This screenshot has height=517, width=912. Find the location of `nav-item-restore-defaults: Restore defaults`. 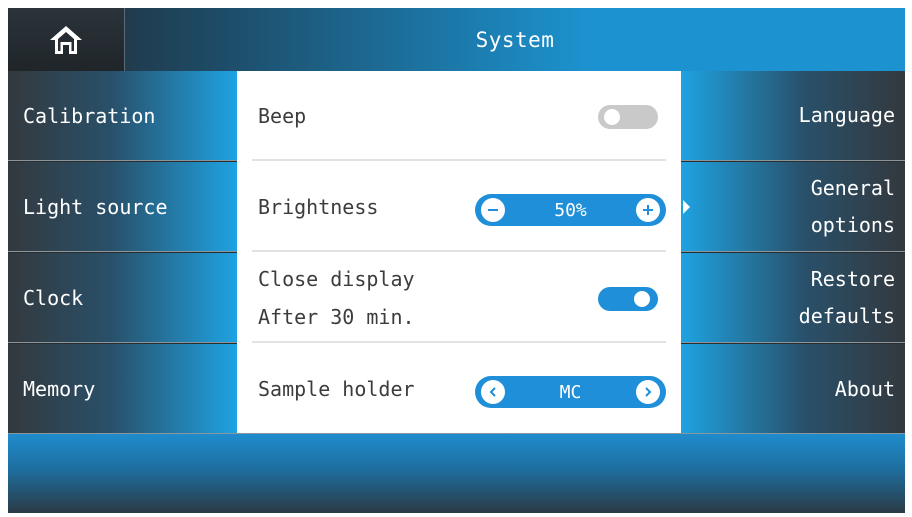

nav-item-restore-defaults: Restore defaults is located at coordinates (793, 298).